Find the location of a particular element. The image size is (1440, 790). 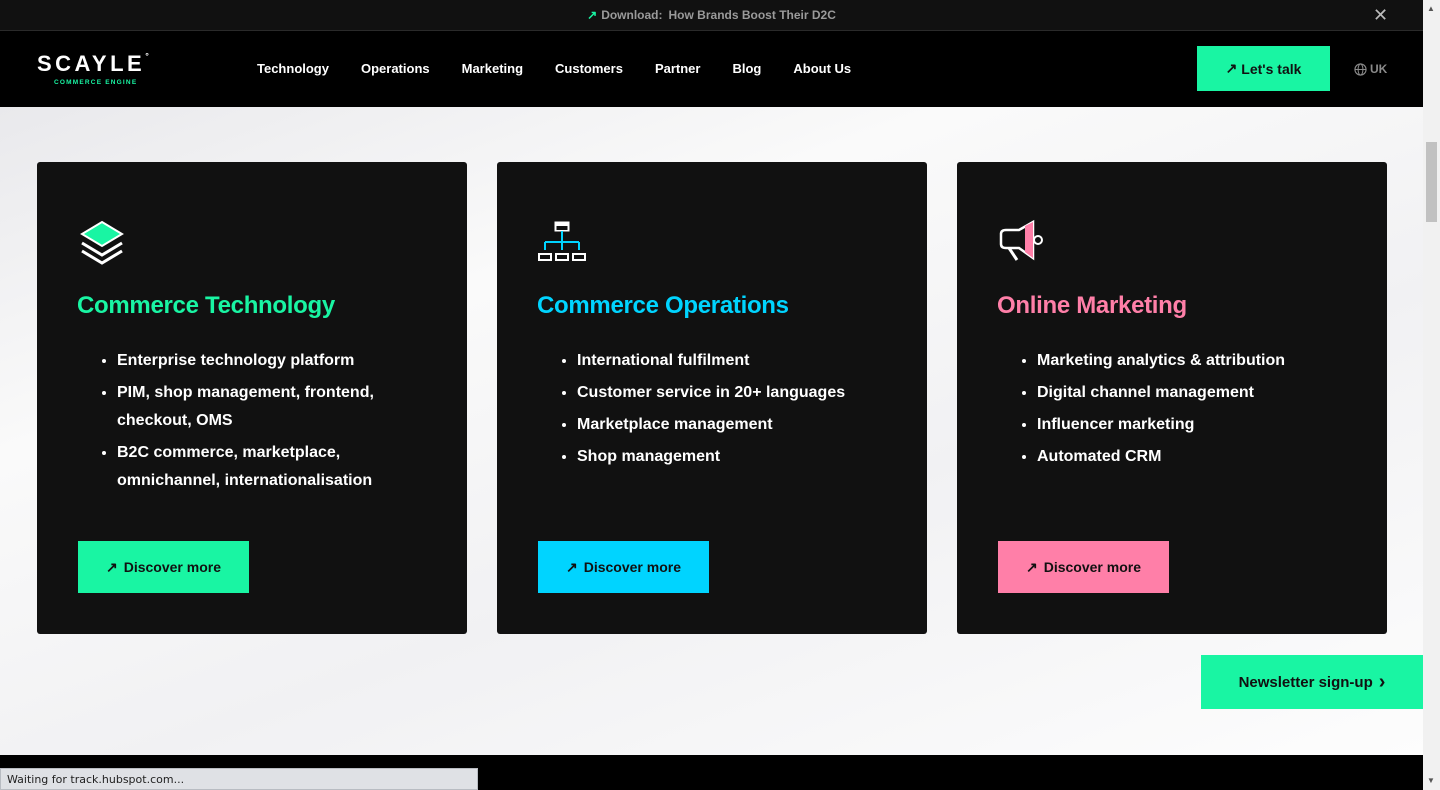

megaphone-icon is located at coordinates (1021, 240).